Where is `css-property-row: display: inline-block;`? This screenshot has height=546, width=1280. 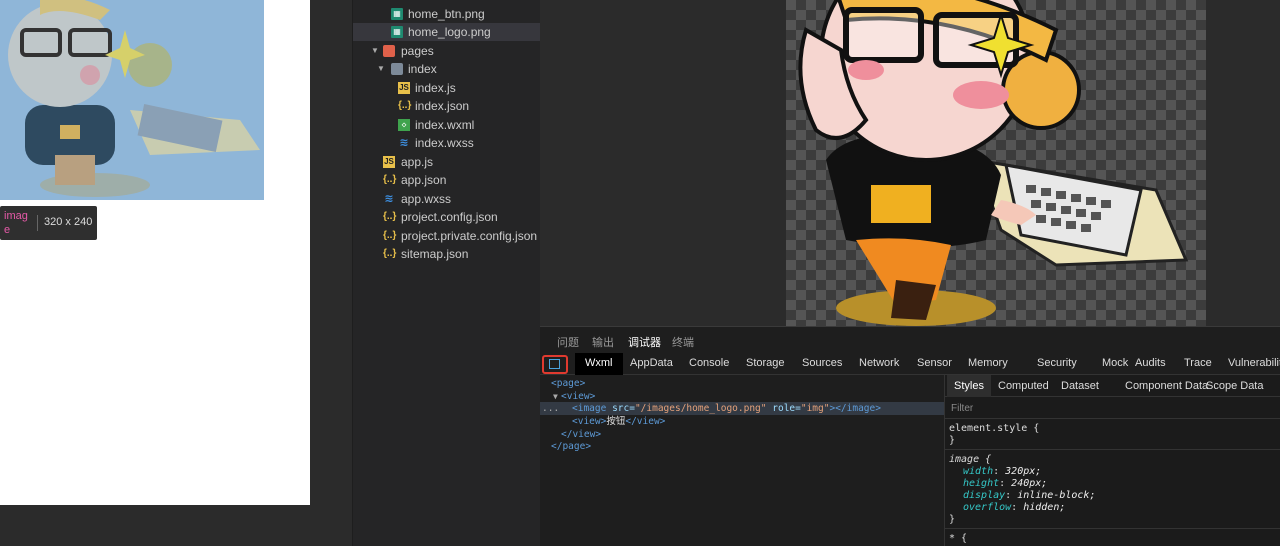
css-property-row: display: inline-block; is located at coordinates (1029, 496).